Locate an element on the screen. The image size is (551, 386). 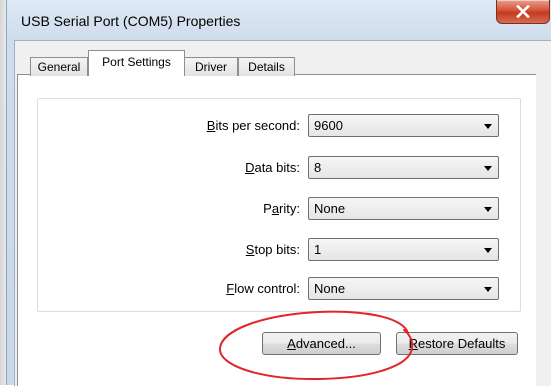
restore-defaults-button: Restore Defaults is located at coordinates (457, 343).